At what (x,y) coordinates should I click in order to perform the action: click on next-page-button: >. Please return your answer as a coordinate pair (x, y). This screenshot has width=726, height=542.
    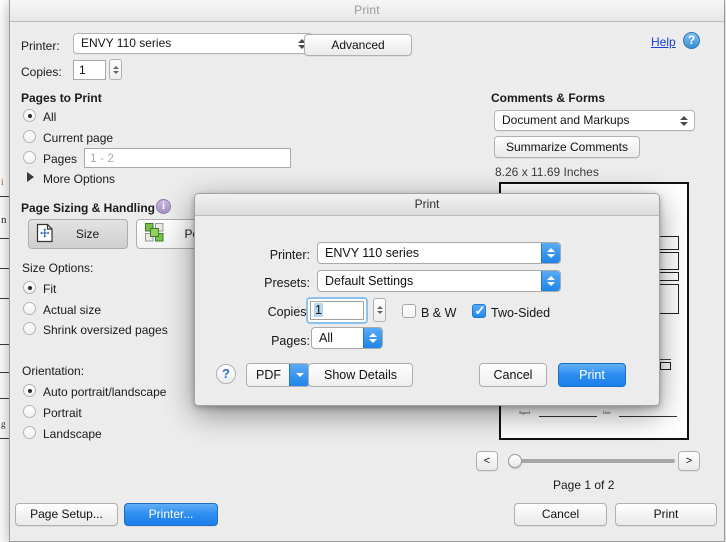
    Looking at the image, I should click on (689, 461).